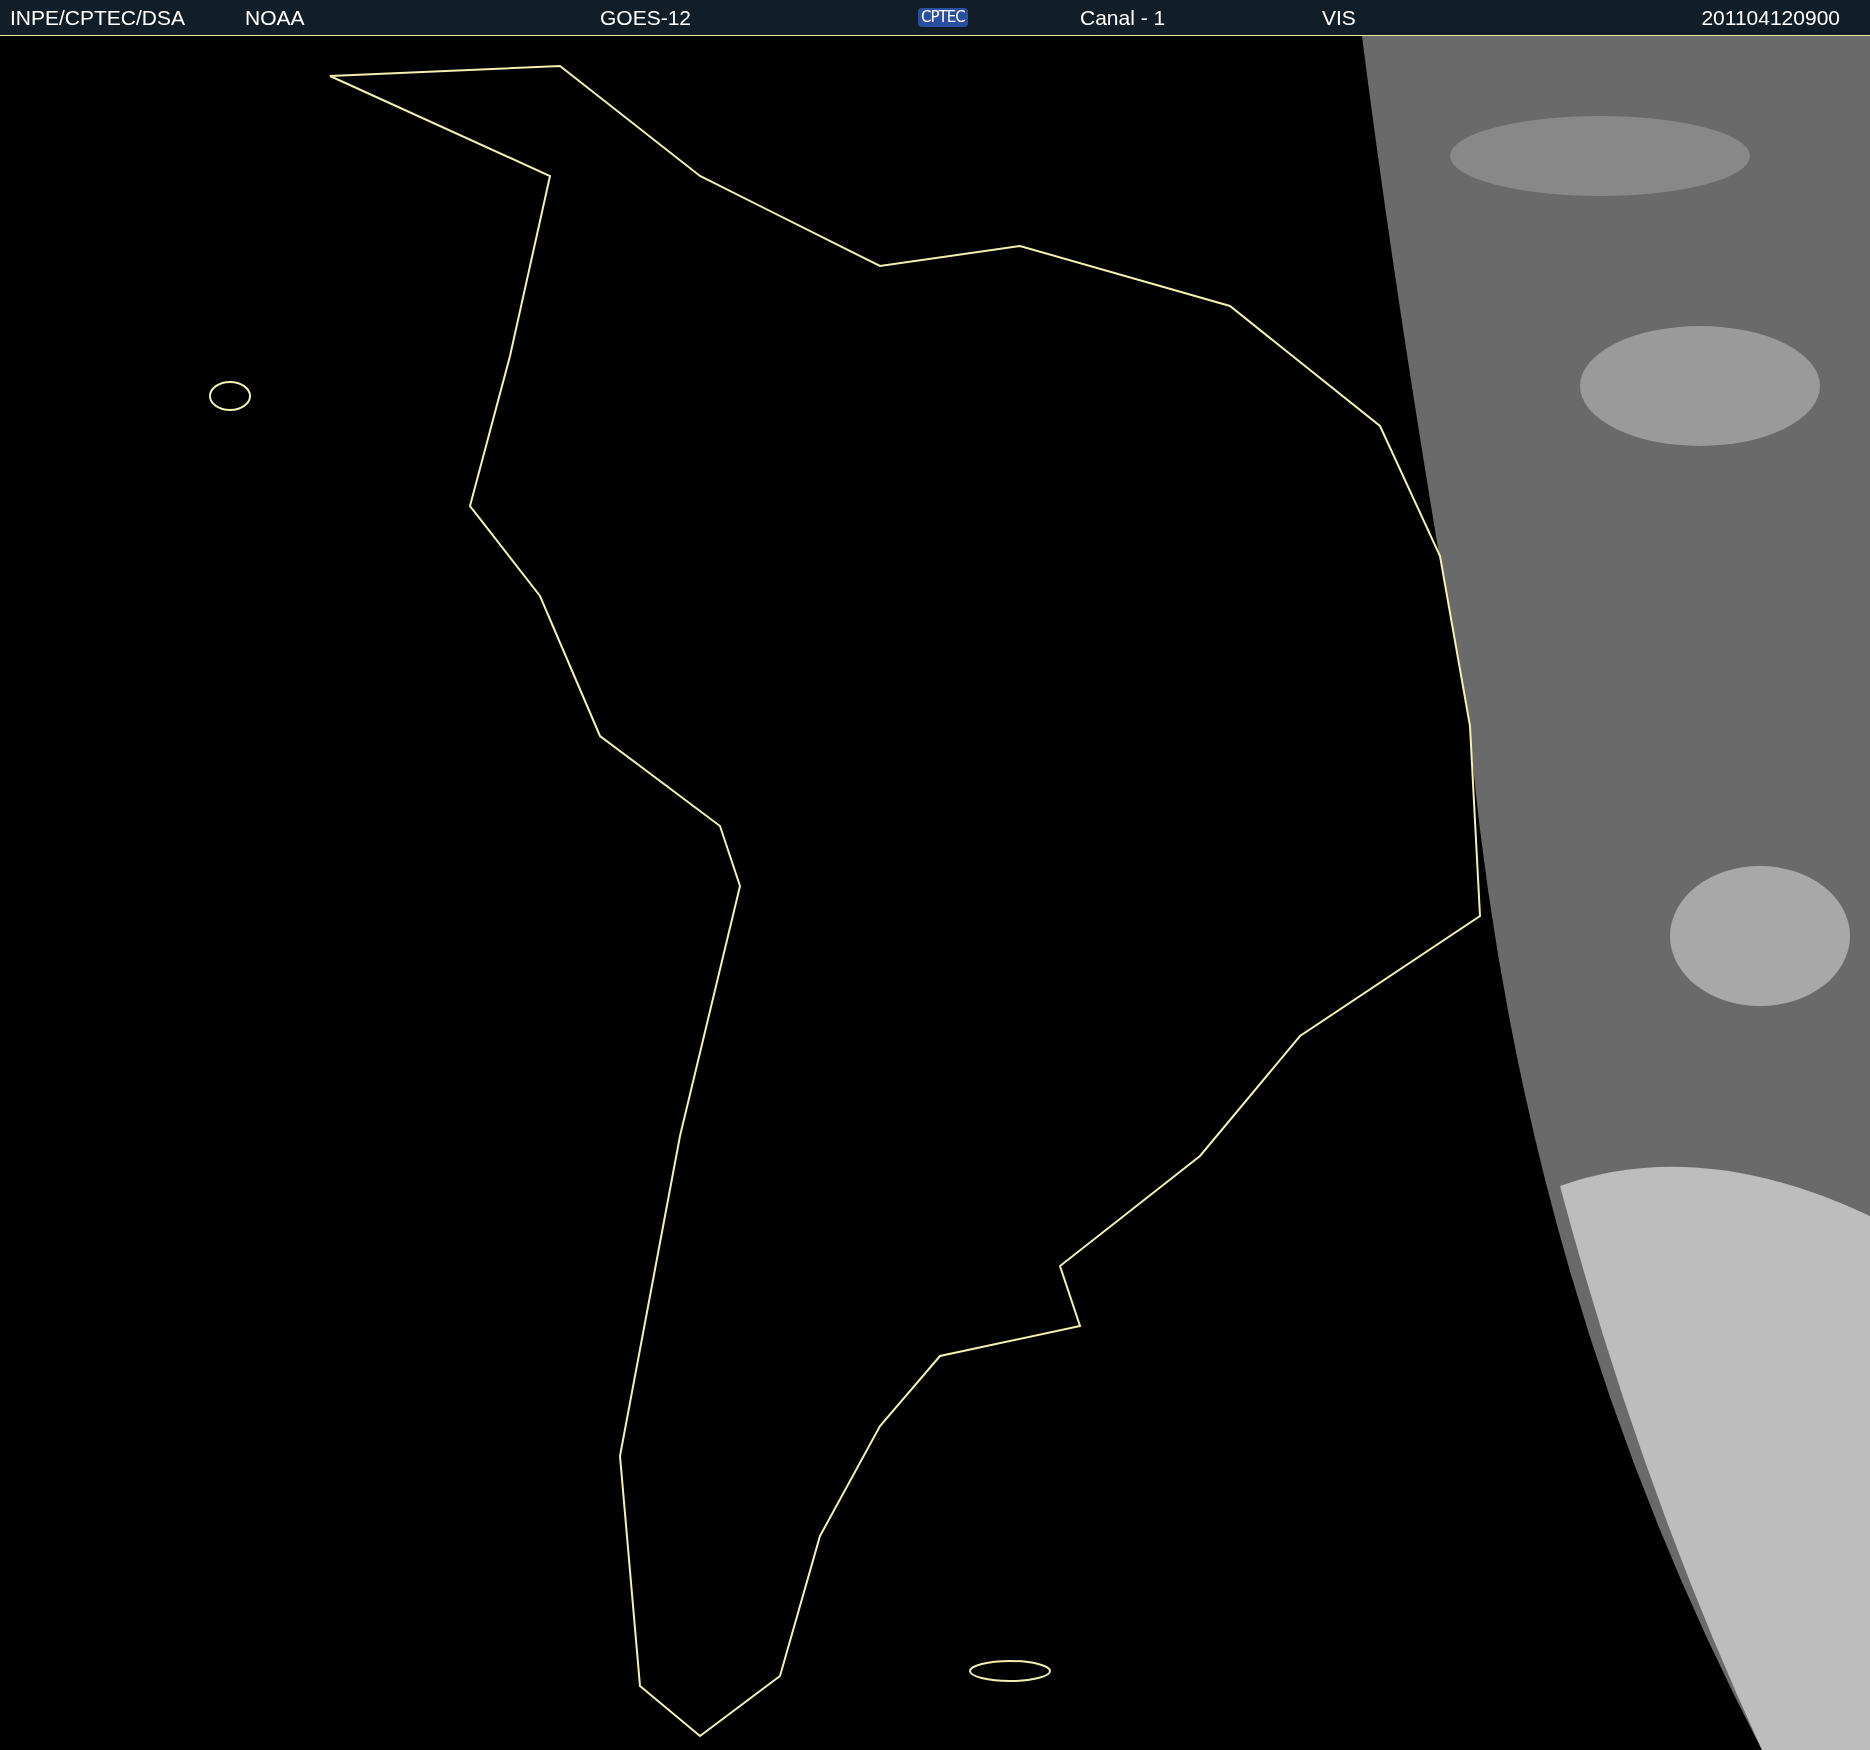  Describe the element at coordinates (646, 17) in the screenshot. I see `header-label: GOES-12` at that location.